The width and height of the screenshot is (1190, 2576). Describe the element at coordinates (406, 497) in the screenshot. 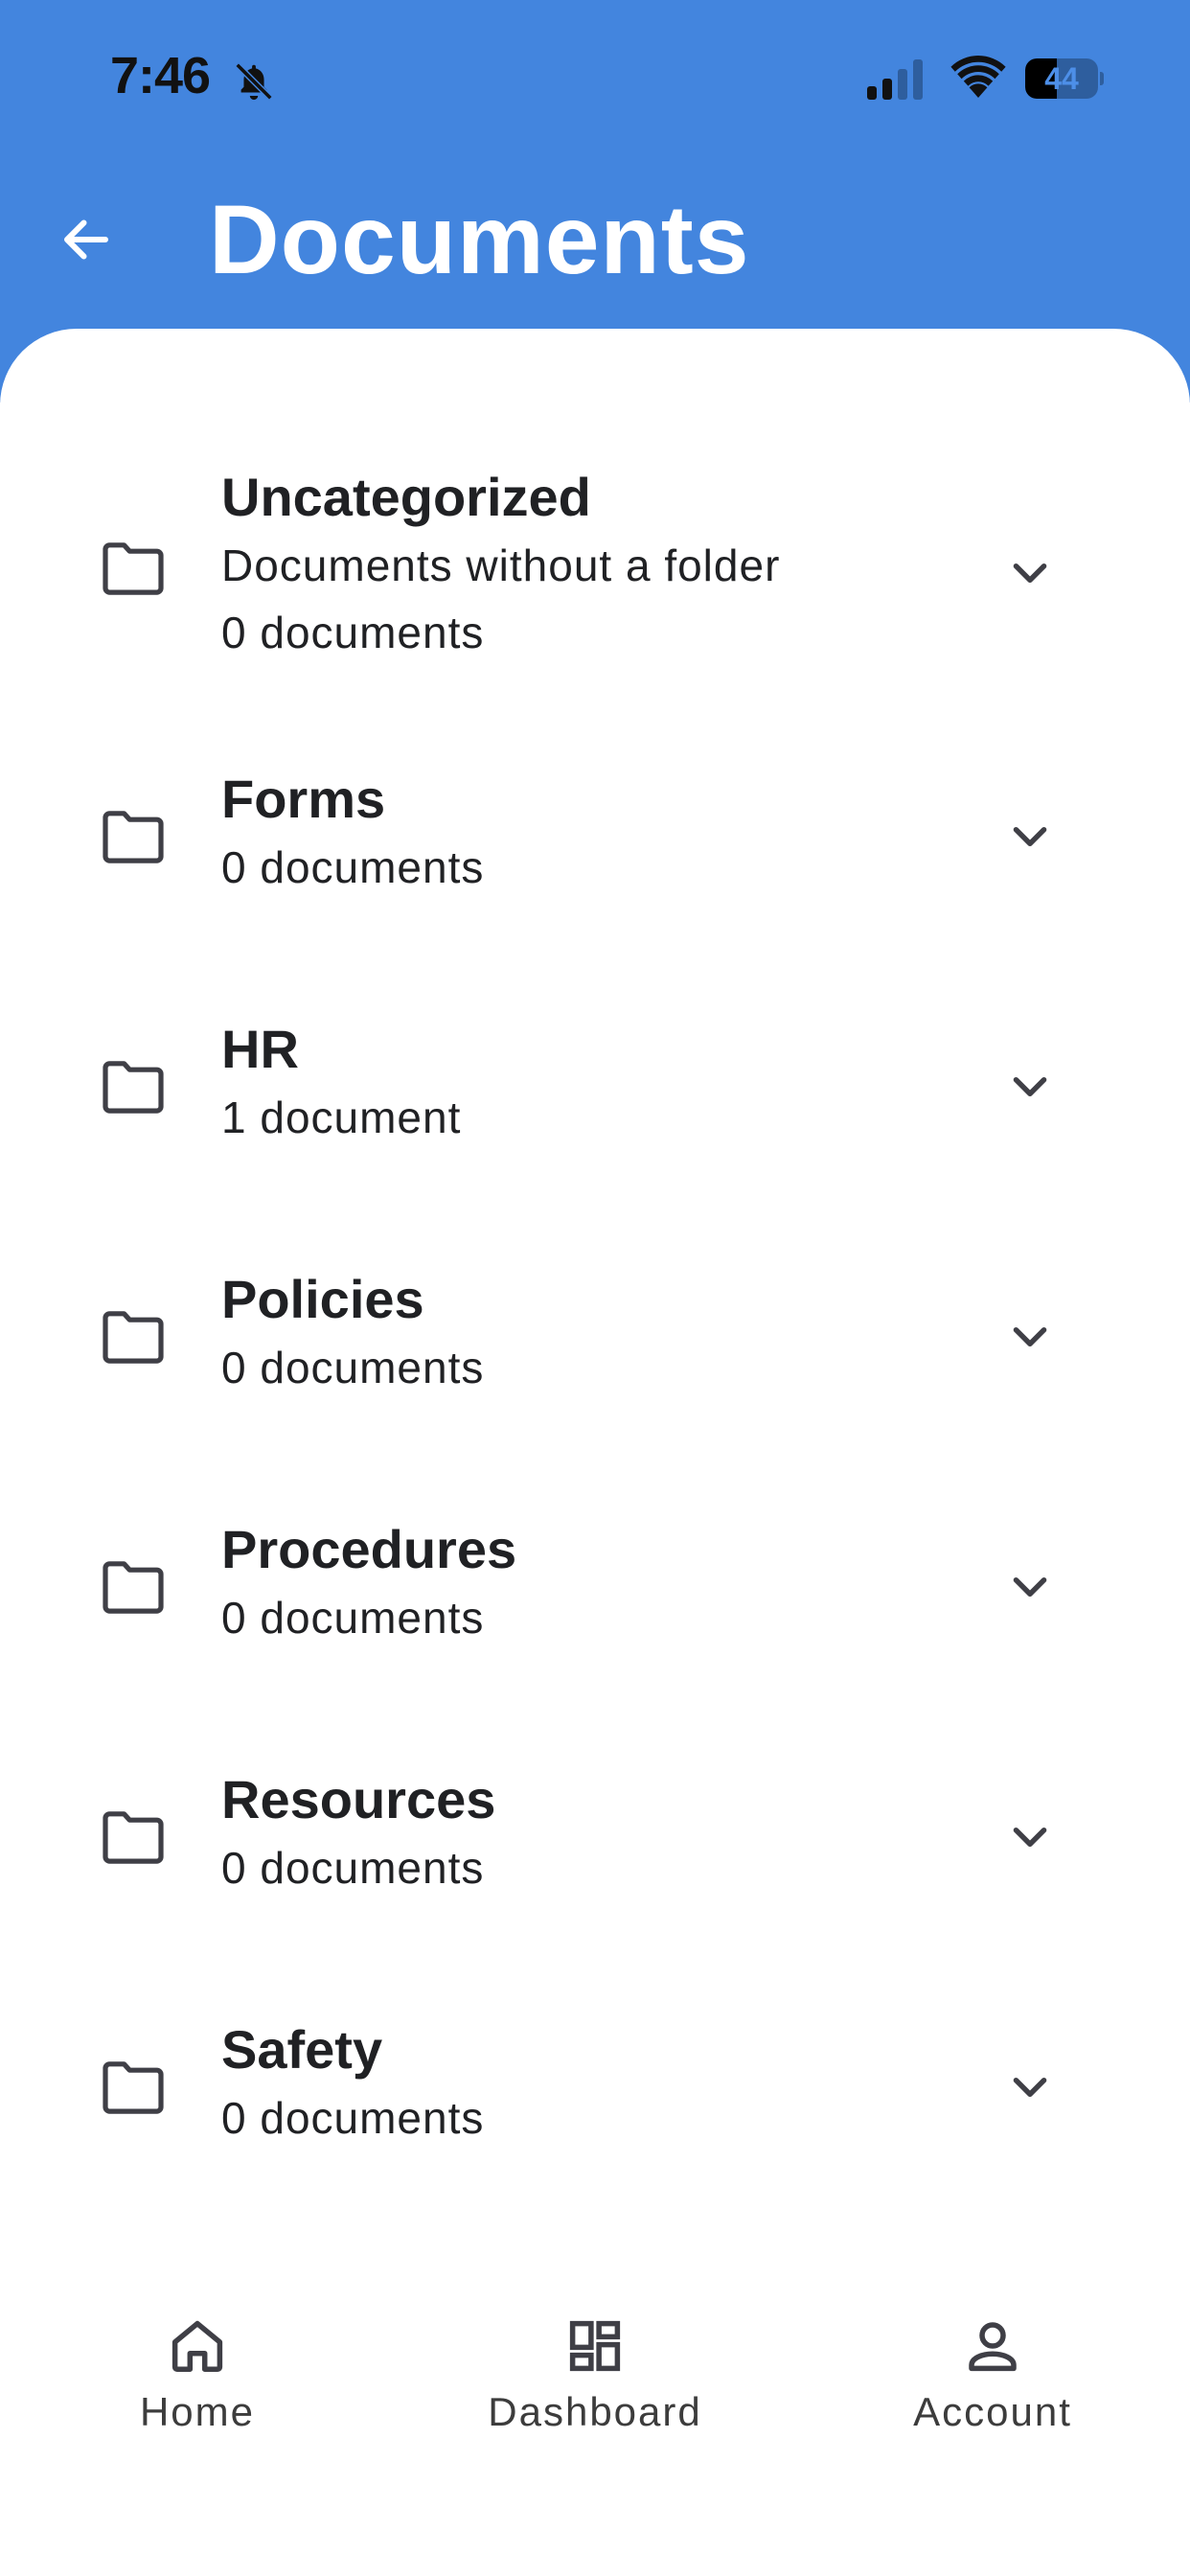

I see `folder-name: Uncategorized` at that location.